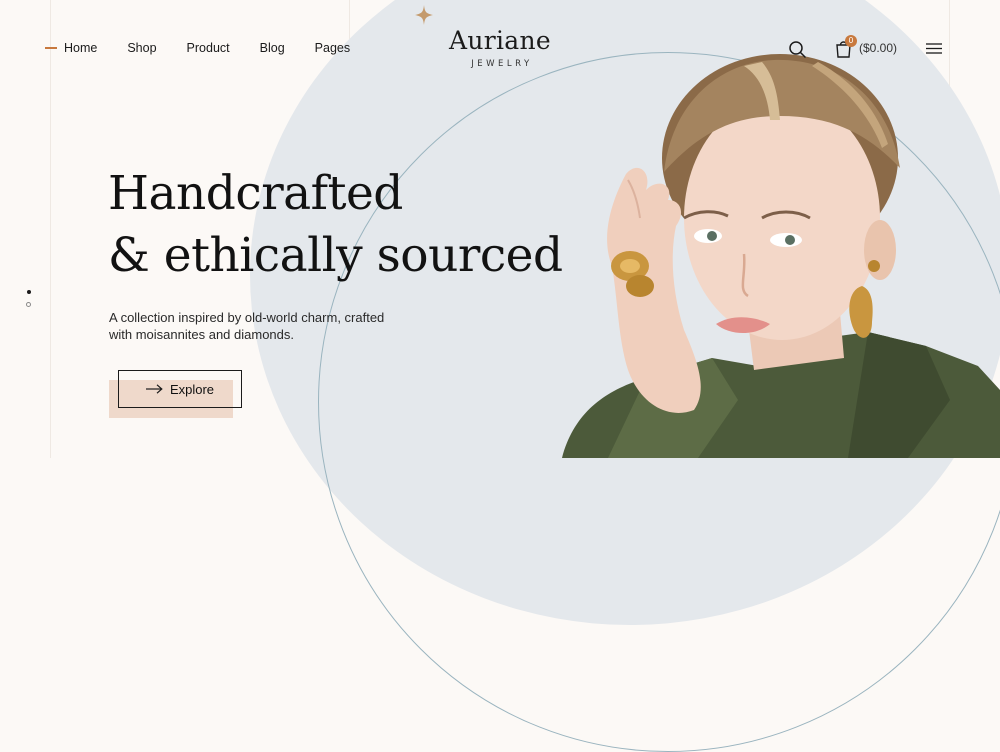  Describe the element at coordinates (424, 15) in the screenshot. I see `sparkle-icon` at that location.